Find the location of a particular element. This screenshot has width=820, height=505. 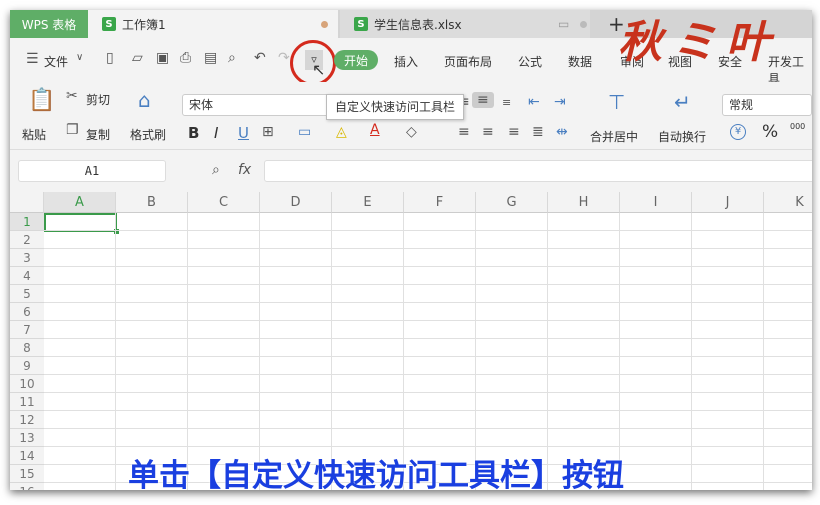

print-preview-icon: ▤ is located at coordinates (210, 58).